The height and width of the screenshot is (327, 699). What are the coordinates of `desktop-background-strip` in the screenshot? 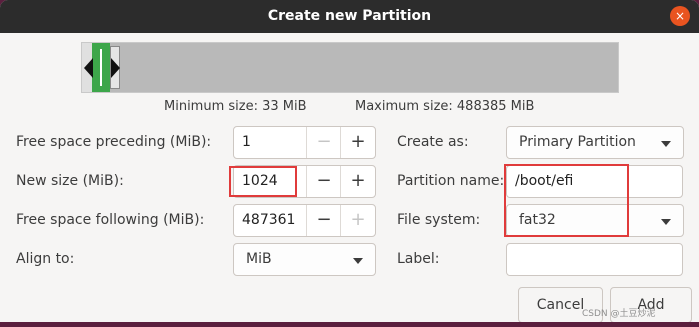 It's located at (349, 324).